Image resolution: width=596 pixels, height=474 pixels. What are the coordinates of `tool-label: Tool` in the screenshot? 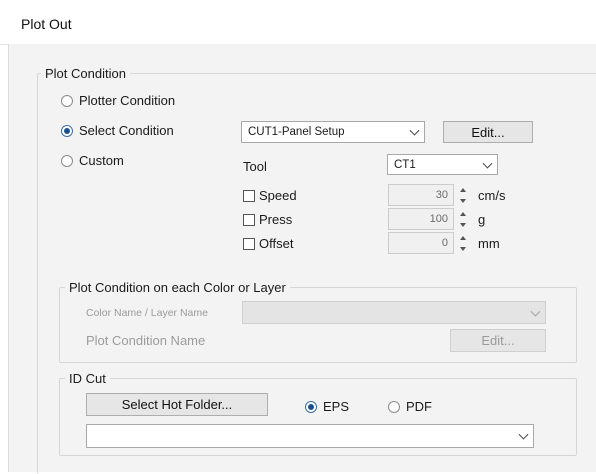 It's located at (255, 166).